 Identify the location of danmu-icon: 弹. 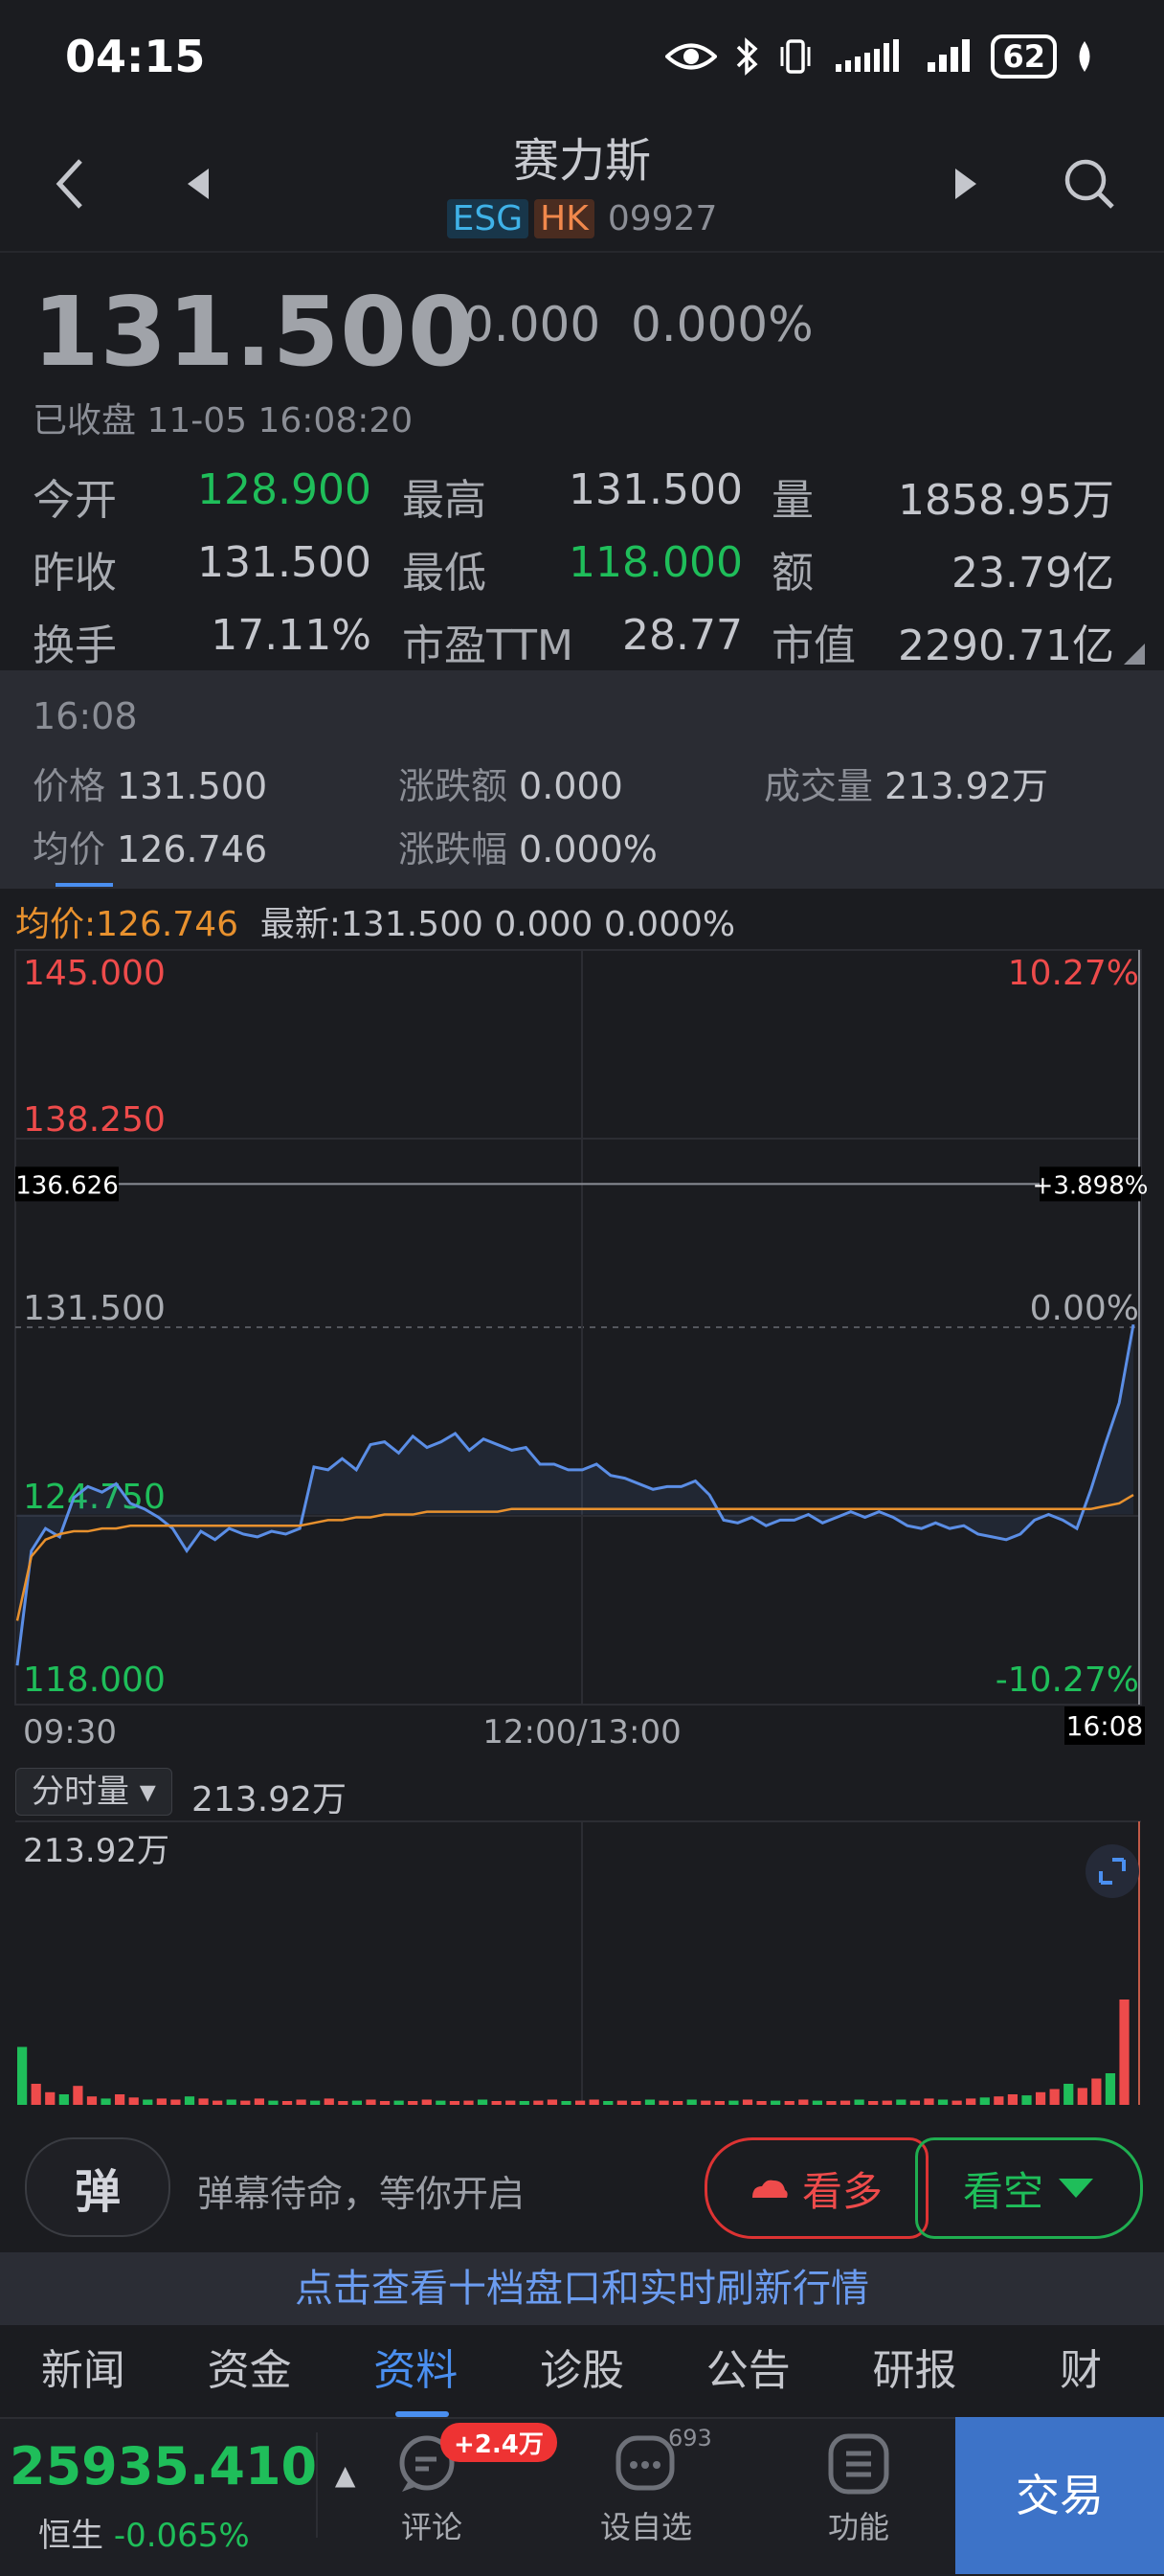
(98, 2192).